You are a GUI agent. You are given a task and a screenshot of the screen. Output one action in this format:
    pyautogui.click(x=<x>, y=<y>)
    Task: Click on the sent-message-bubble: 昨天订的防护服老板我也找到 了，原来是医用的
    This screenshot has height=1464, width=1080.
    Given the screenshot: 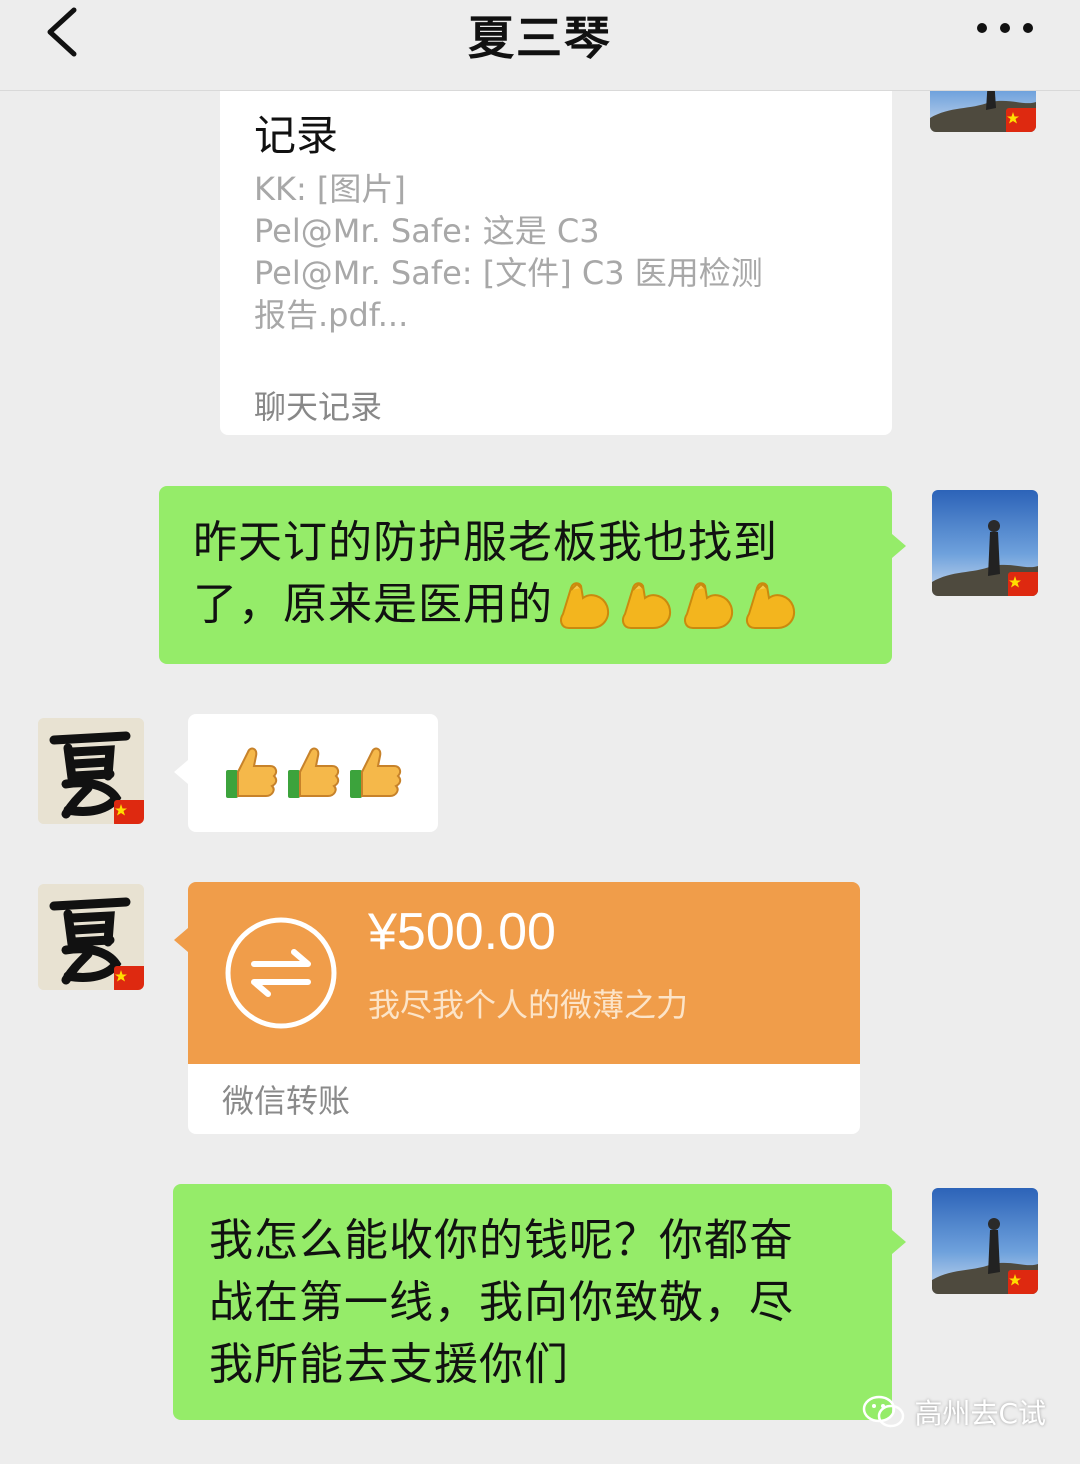 What is the action you would take?
    pyautogui.click(x=532, y=575)
    